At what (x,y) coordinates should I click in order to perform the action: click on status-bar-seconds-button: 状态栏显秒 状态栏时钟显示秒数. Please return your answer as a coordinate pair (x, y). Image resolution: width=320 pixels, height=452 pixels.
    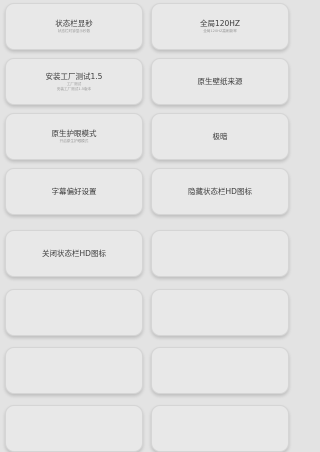
    Looking at the image, I should click on (74, 26).